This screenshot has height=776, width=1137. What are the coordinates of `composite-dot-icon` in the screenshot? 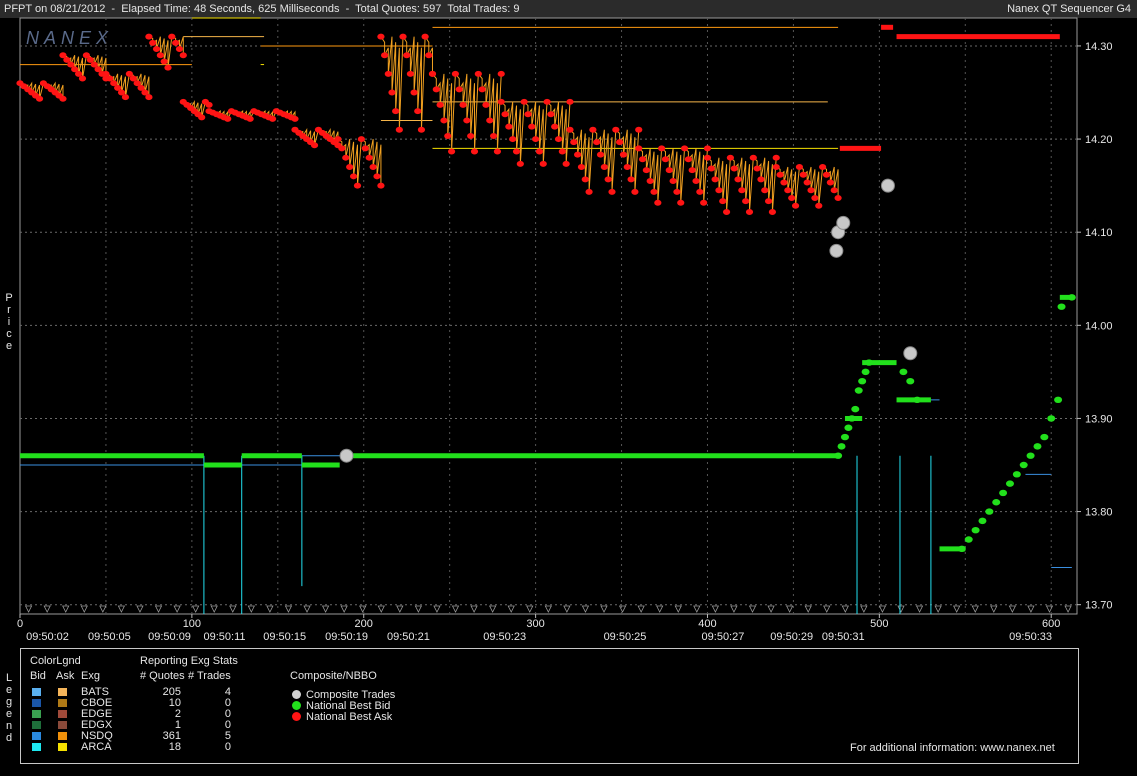 It's located at (296, 705).